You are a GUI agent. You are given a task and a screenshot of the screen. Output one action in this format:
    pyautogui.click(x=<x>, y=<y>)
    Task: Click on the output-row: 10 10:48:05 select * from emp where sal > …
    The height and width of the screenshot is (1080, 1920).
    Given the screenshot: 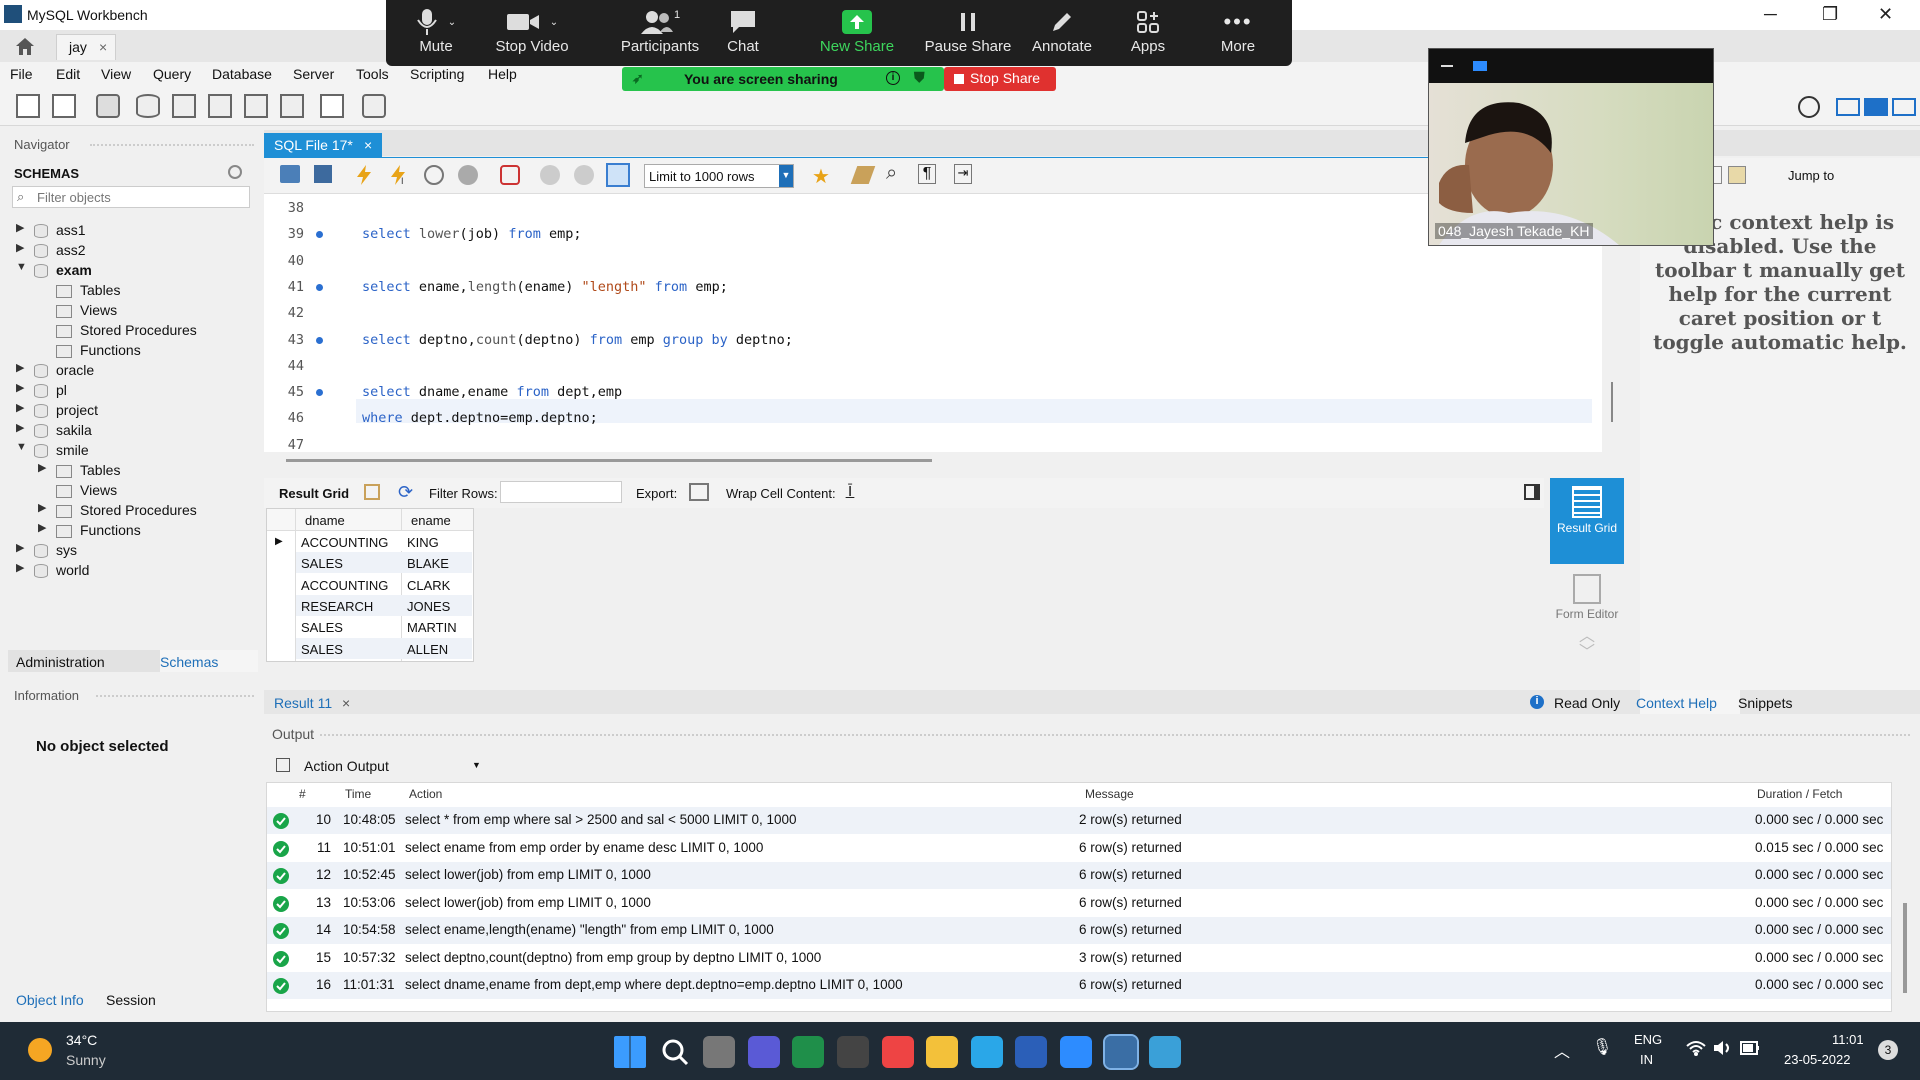 What is the action you would take?
    pyautogui.click(x=1079, y=820)
    